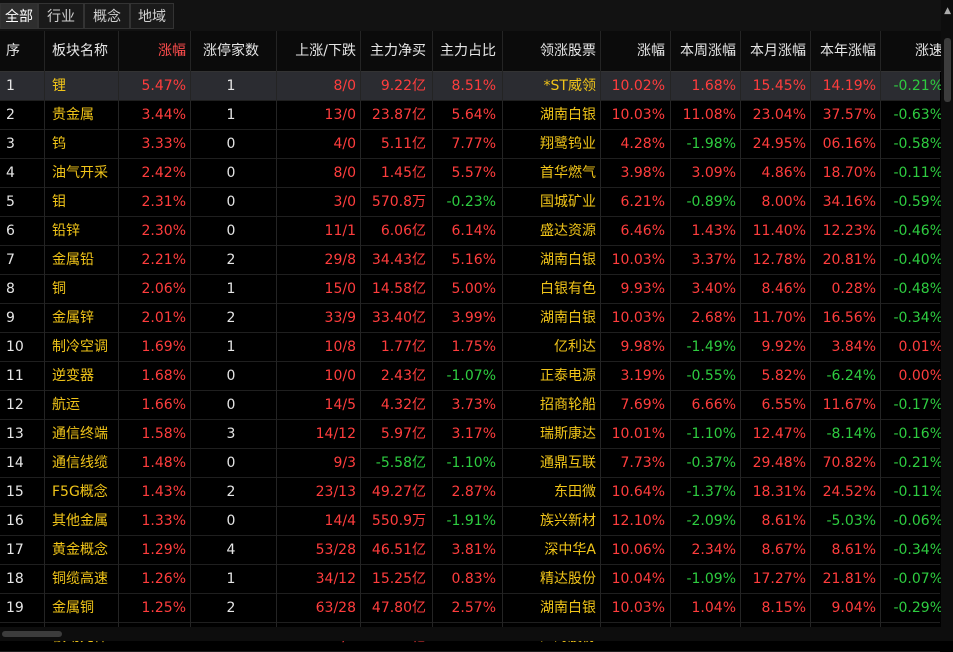 The width and height of the screenshot is (953, 652). What do you see at coordinates (163, 231) in the screenshot?
I see `cell-chg: 2.30%` at bounding box center [163, 231].